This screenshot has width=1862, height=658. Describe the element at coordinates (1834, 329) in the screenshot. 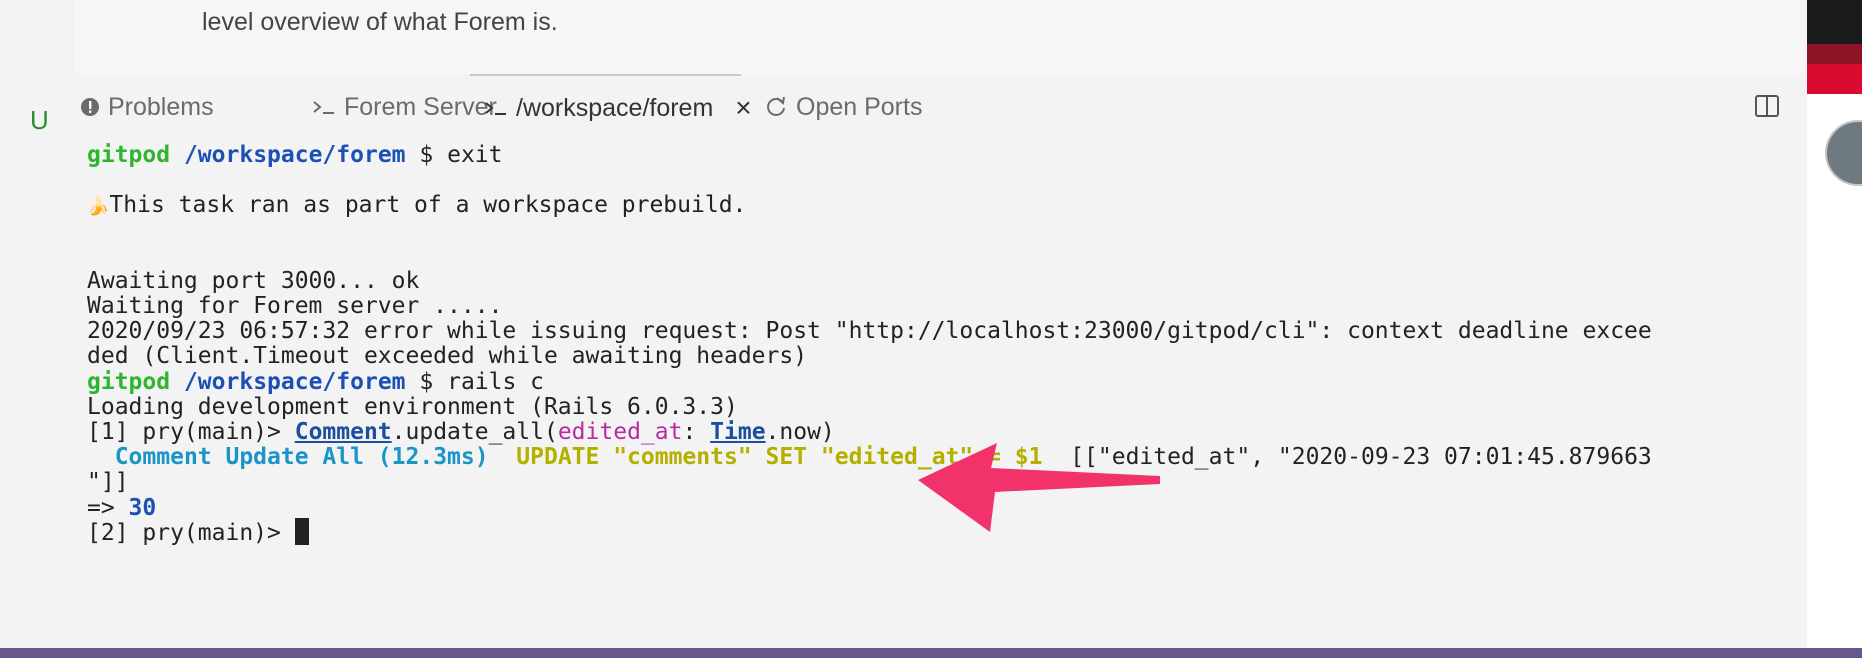

I see `browser-right-edge` at that location.